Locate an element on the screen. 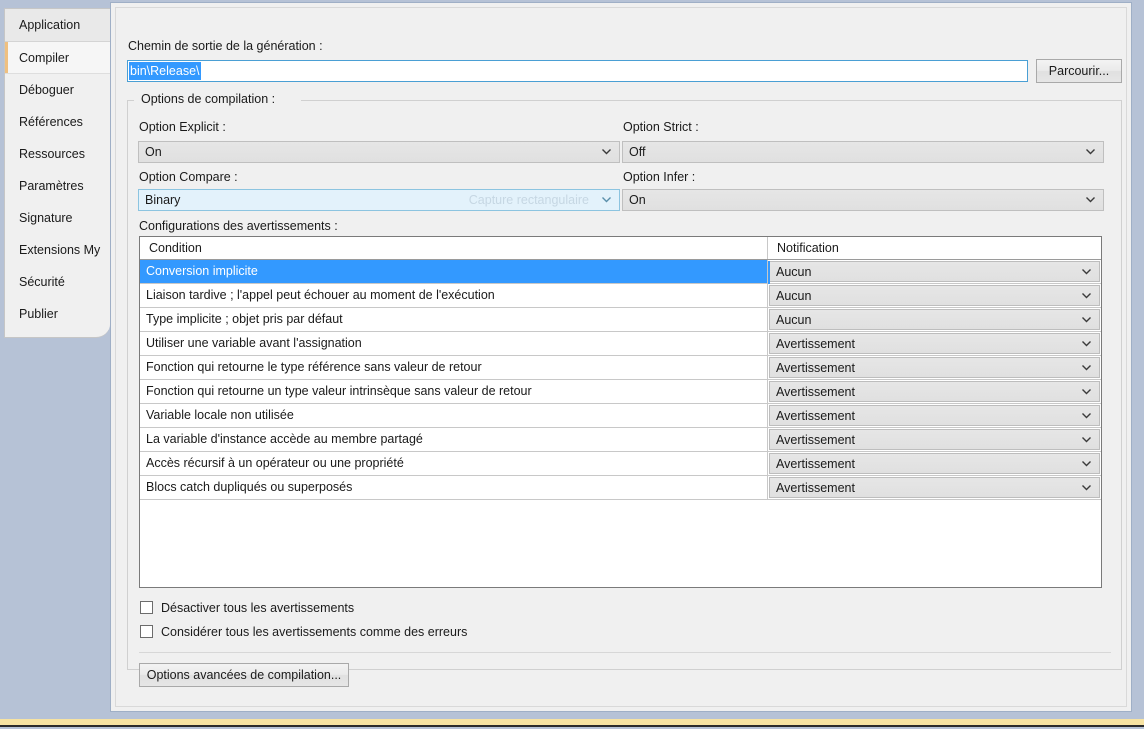 The width and height of the screenshot is (1144, 729). row-condition: Conversion implicite is located at coordinates (454, 271).